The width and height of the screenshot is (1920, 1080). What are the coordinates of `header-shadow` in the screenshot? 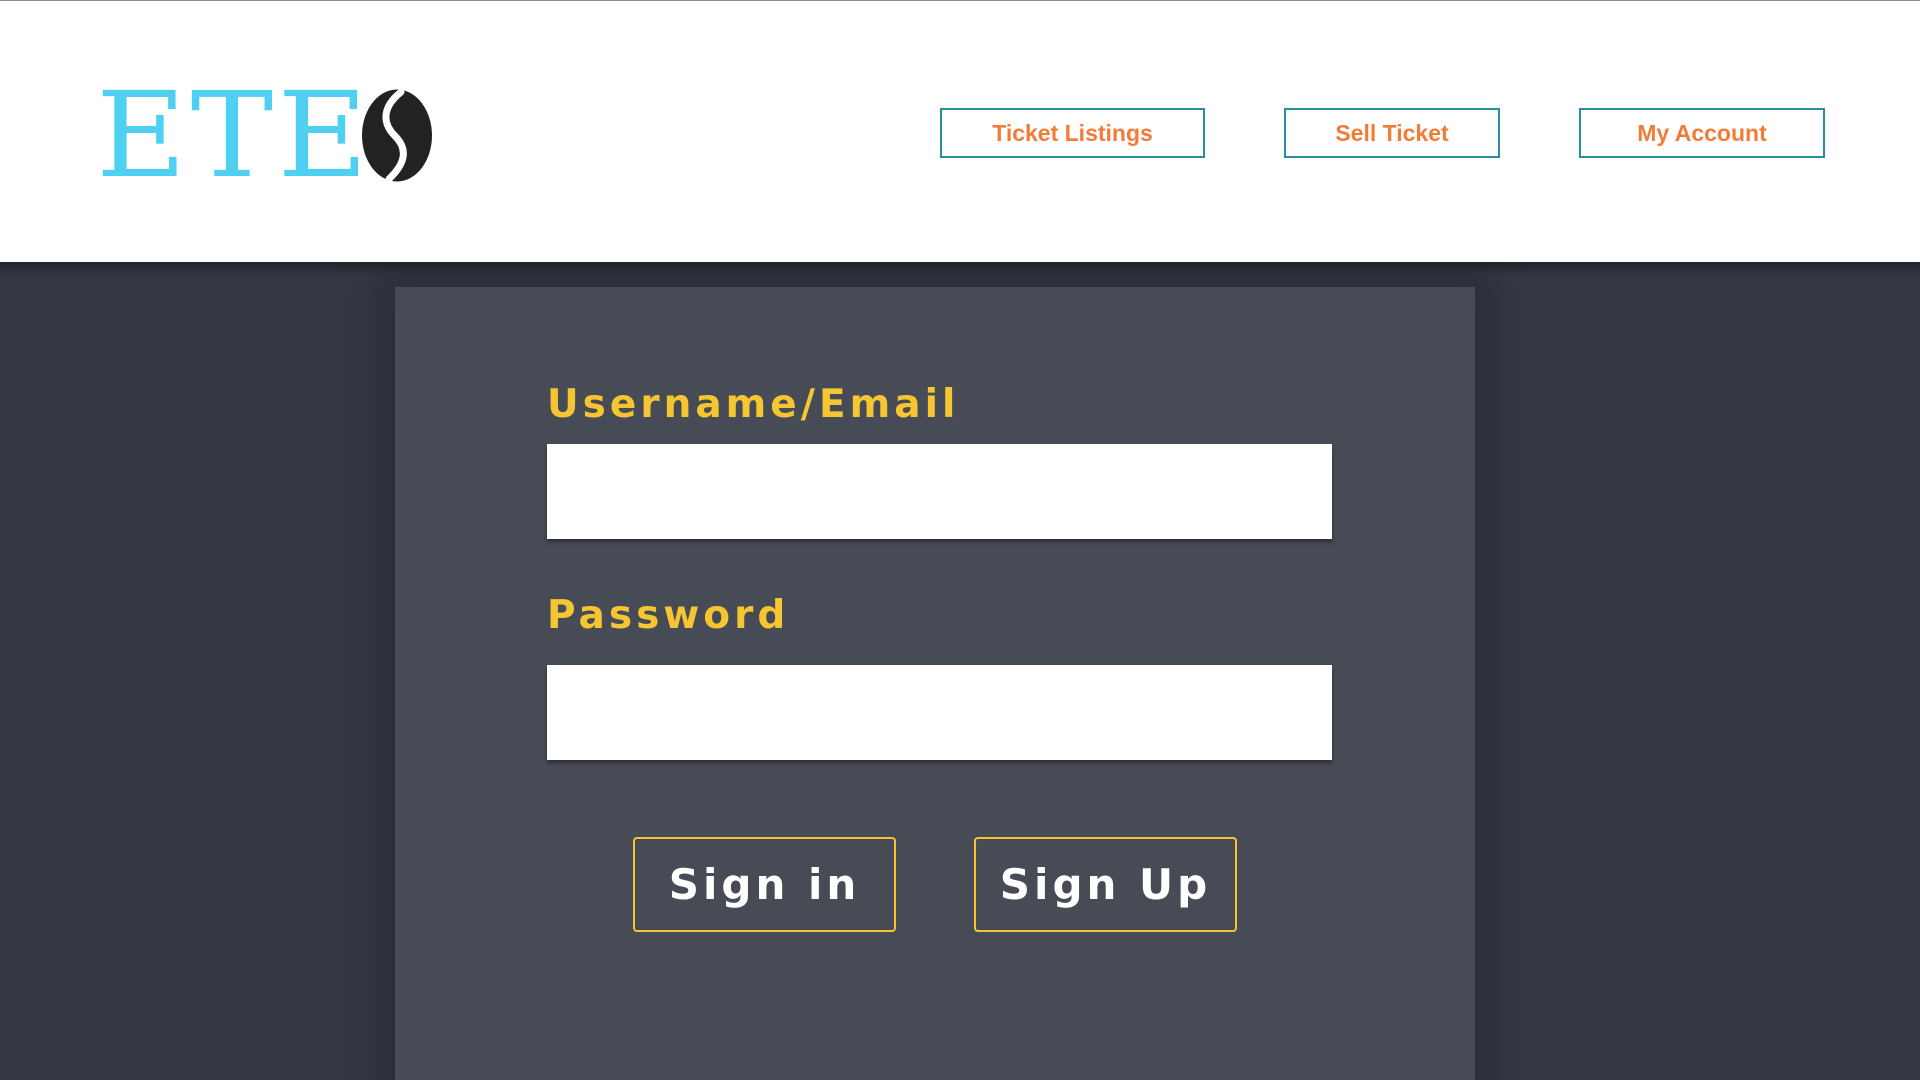 It's located at (960, 269).